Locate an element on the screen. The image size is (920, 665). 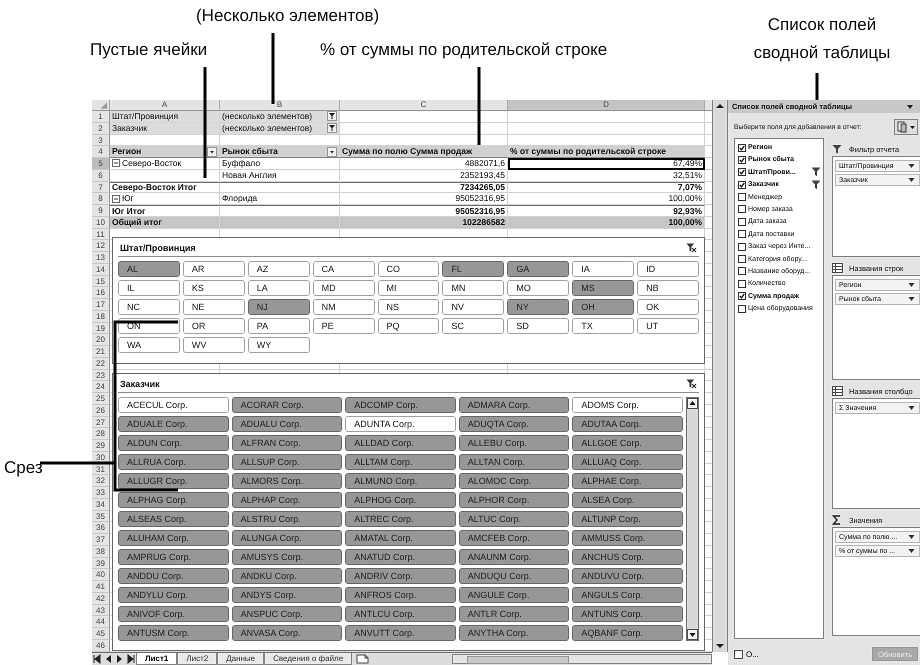
slicer-item: GA is located at coordinates (538, 269).